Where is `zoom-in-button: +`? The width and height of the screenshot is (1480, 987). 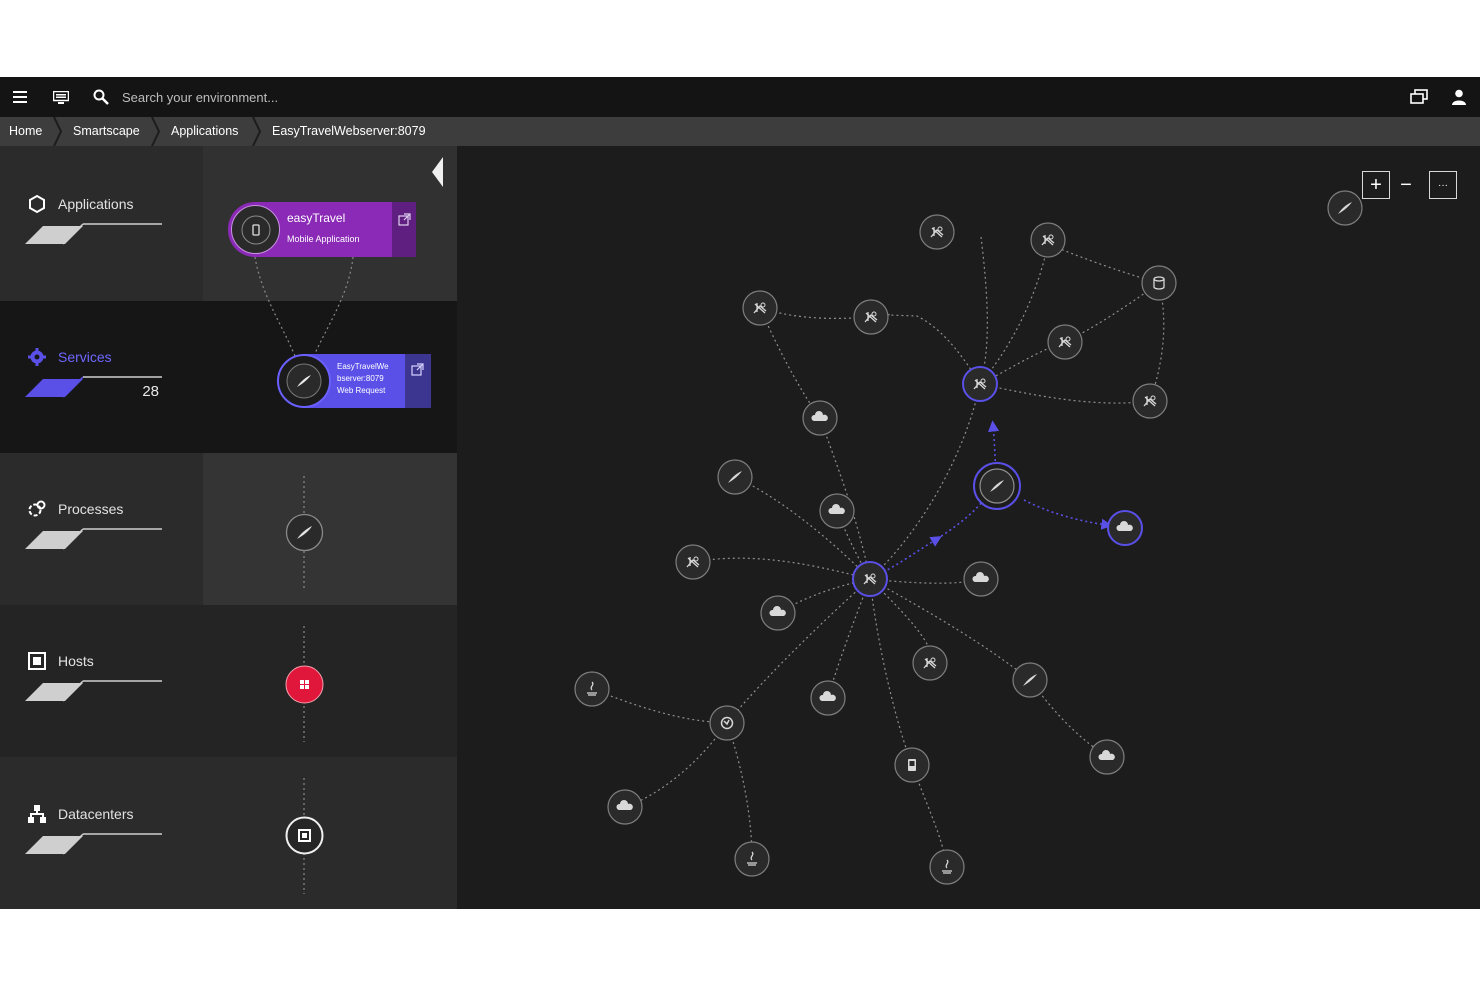 zoom-in-button: + is located at coordinates (1376, 185).